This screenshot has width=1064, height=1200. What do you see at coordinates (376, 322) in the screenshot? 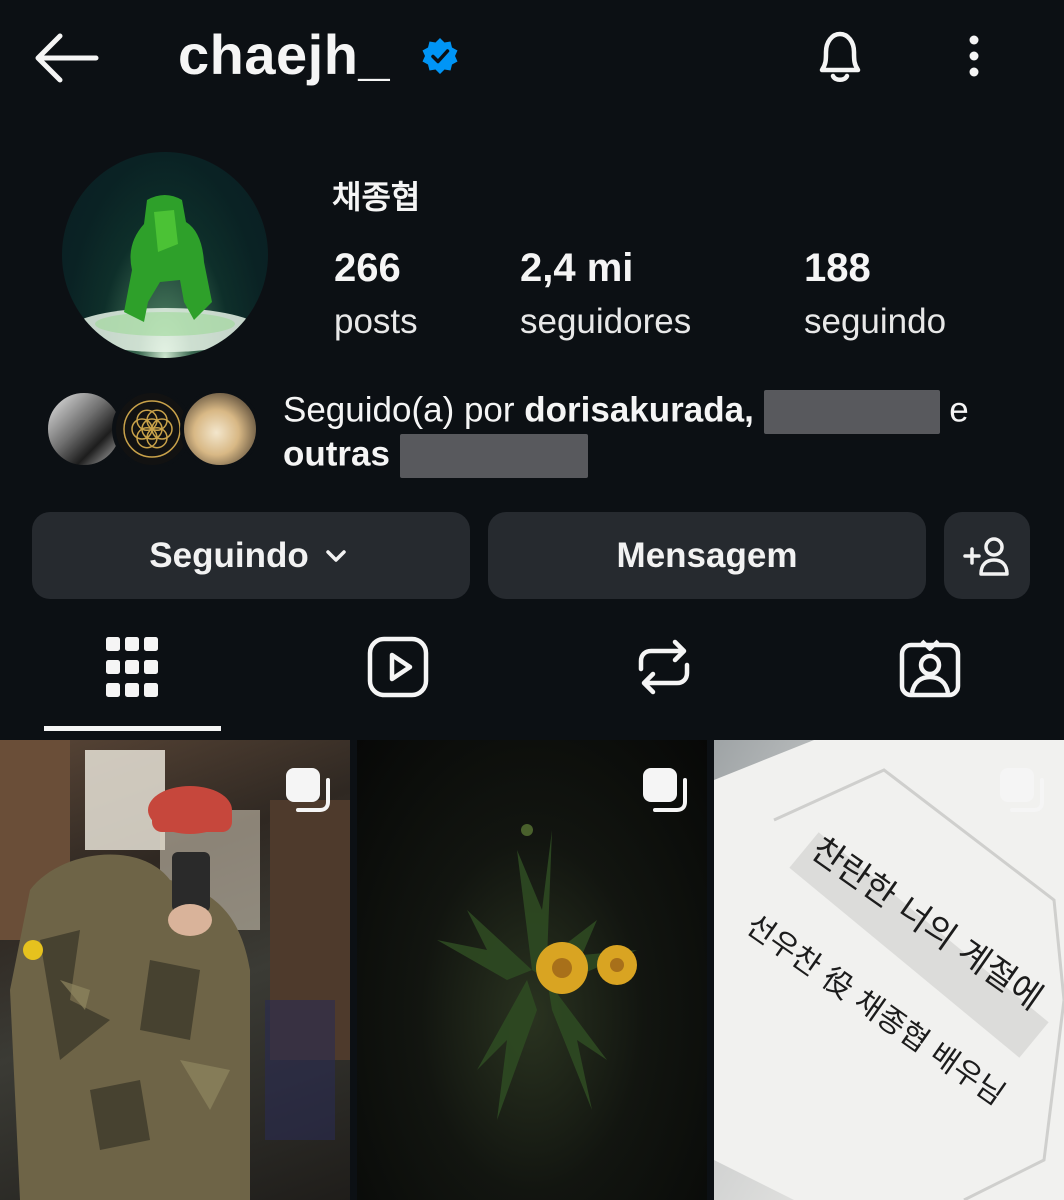
I see `posts-label: posts` at bounding box center [376, 322].